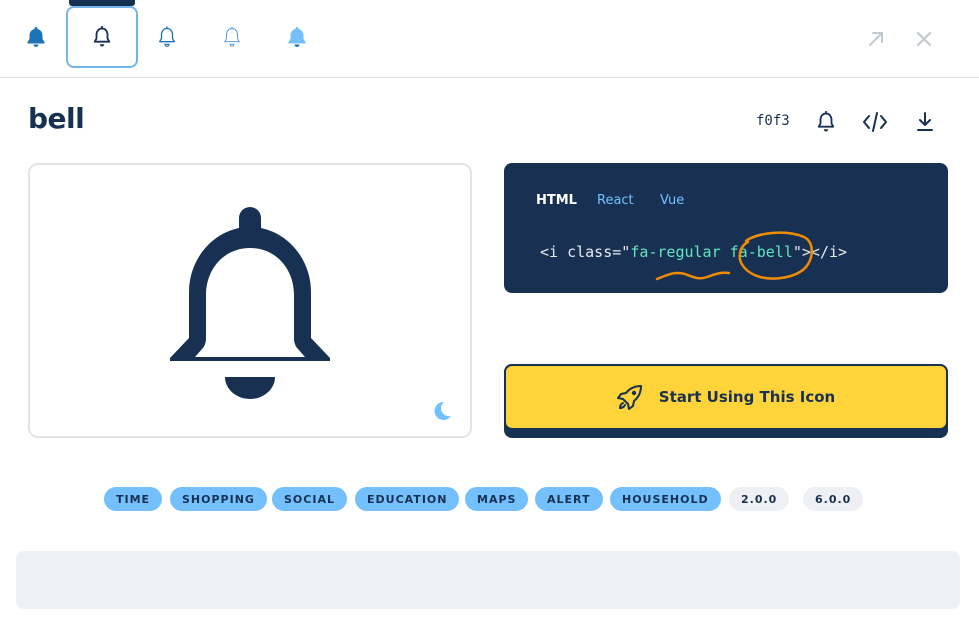 This screenshot has height=628, width=979. I want to click on bell-regular-icon, so click(102, 36).